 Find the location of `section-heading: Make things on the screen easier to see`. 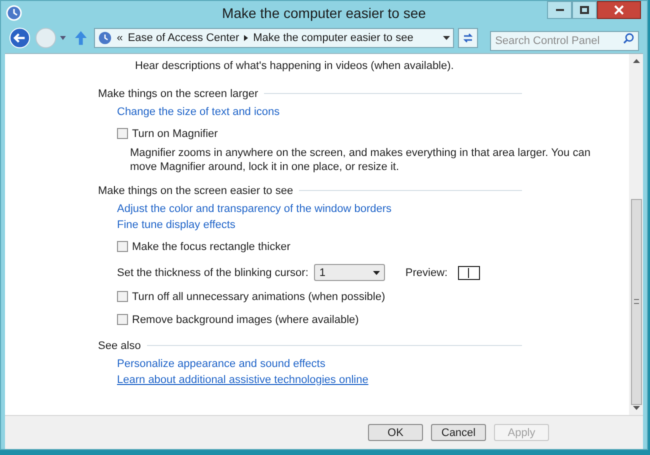

section-heading: Make things on the screen easier to see is located at coordinates (196, 191).